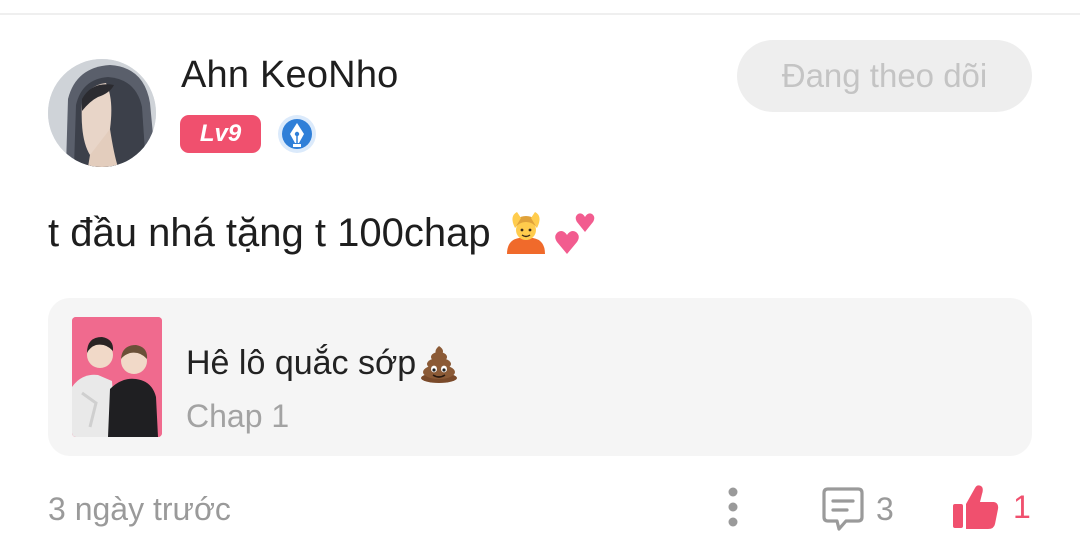 The width and height of the screenshot is (1080, 545). What do you see at coordinates (1022, 506) in the screenshot?
I see `like-count: 1` at bounding box center [1022, 506].